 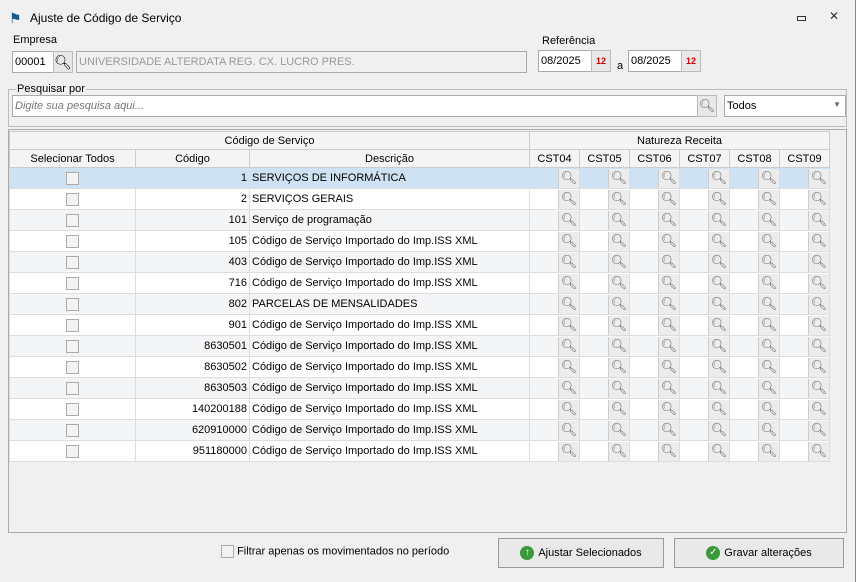 I want to click on adjust-selected-button: ↑ Ajustar Selecionados, so click(x=581, y=553).